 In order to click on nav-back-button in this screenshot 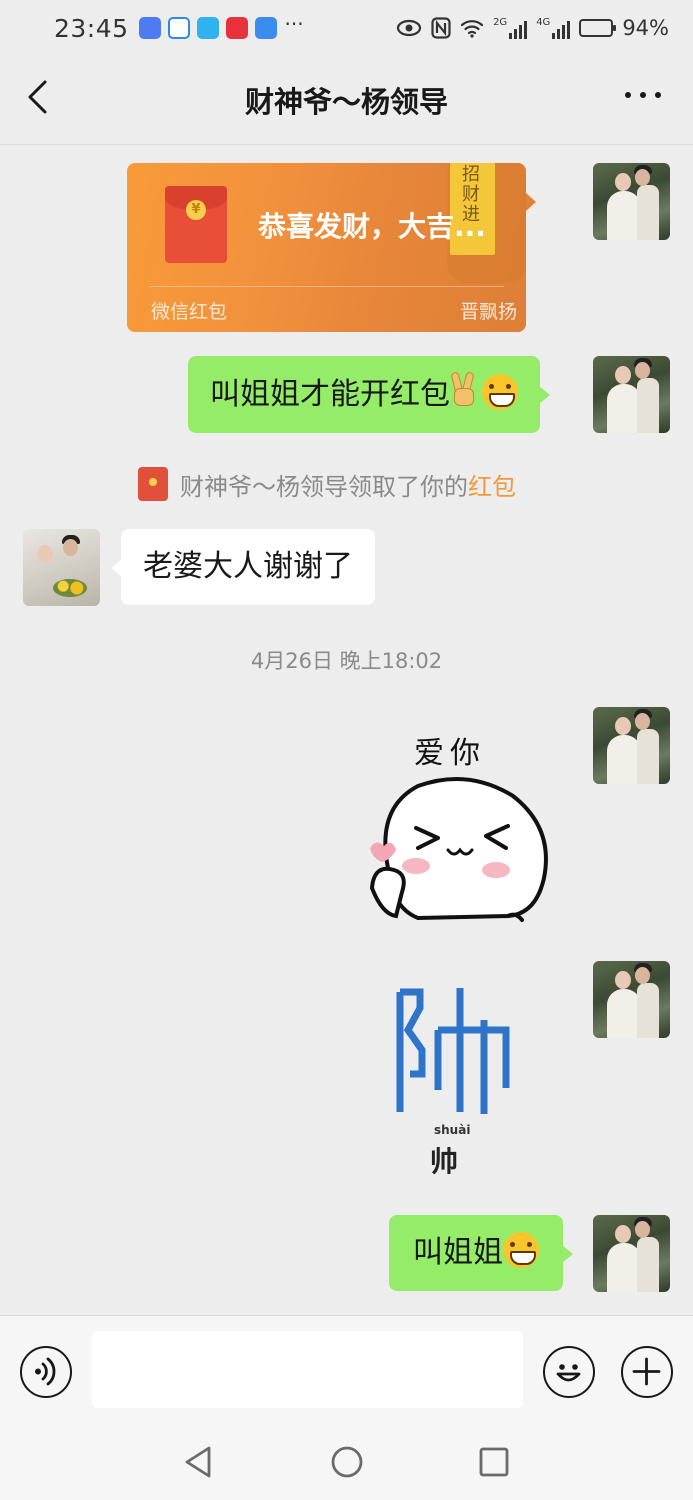, I will do `click(198, 1464)`.